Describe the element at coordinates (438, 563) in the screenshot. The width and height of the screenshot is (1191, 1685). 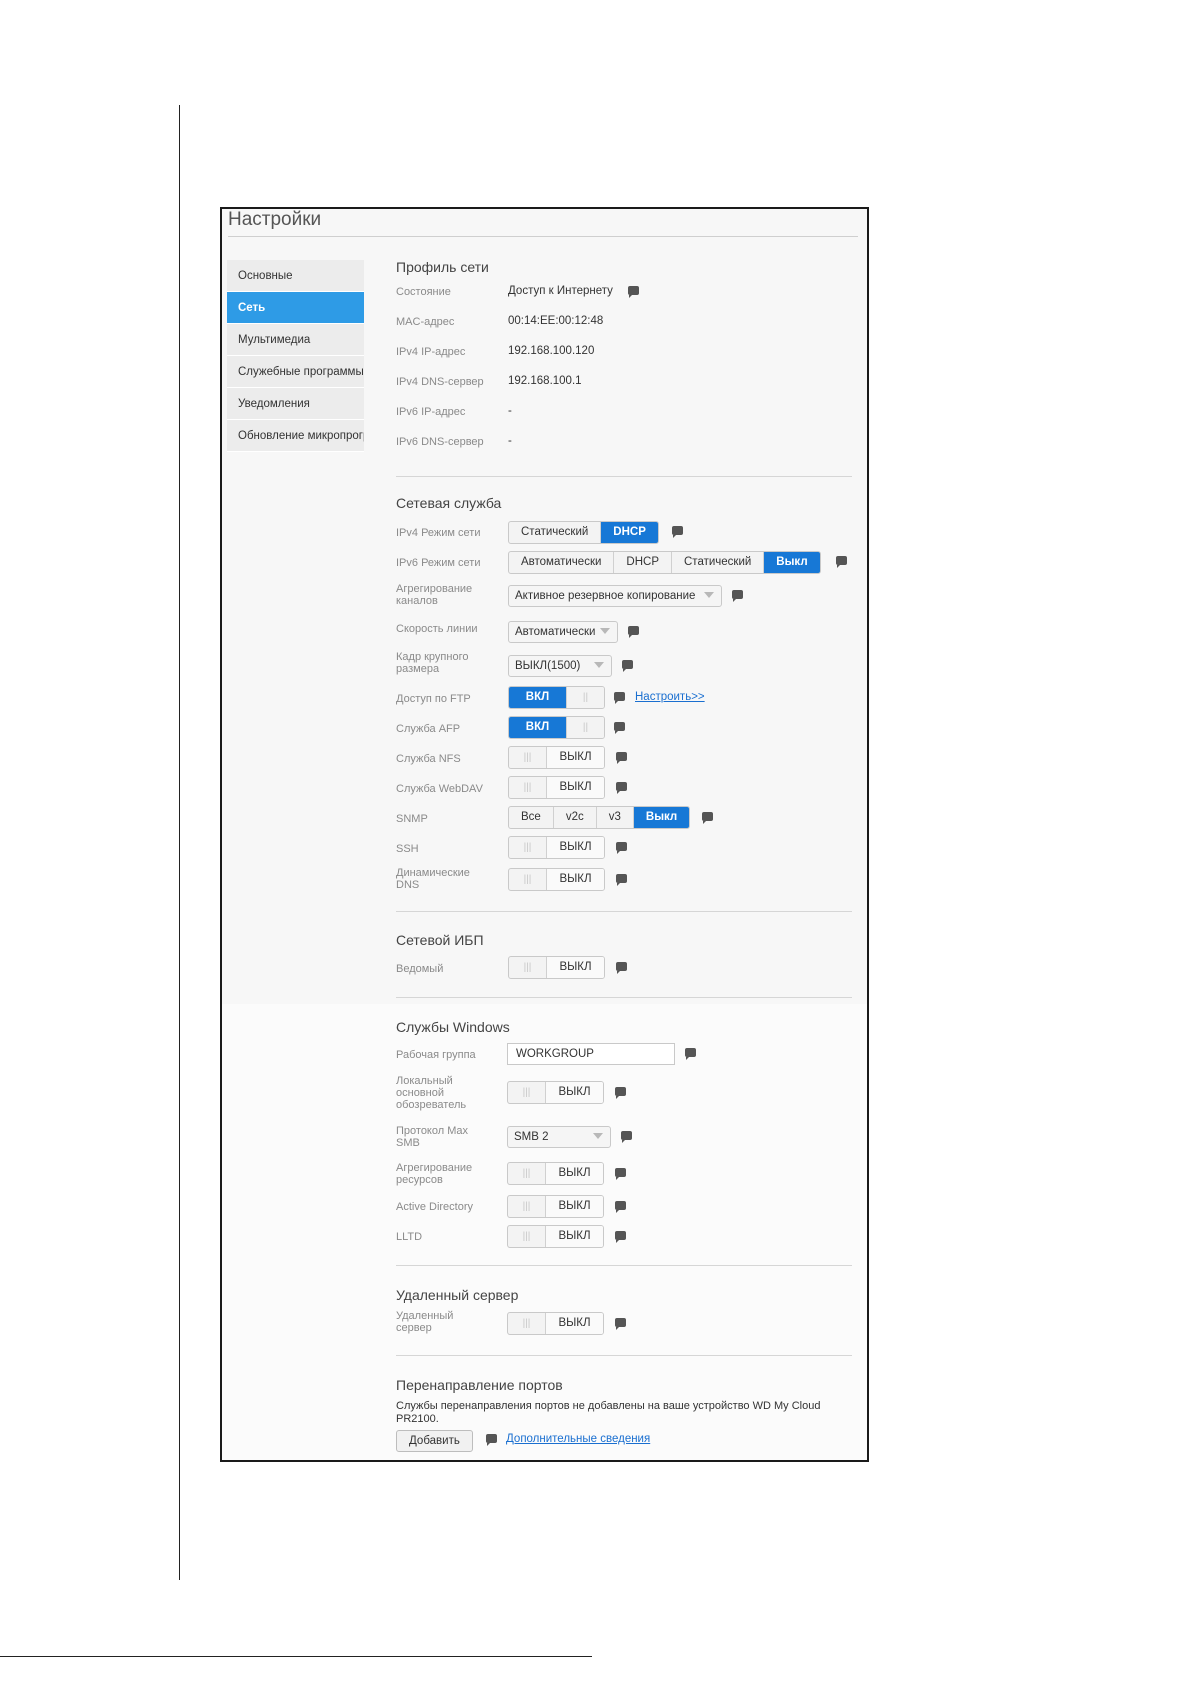
I see `label-ipv6-mode: IPv6 Режим сети` at that location.